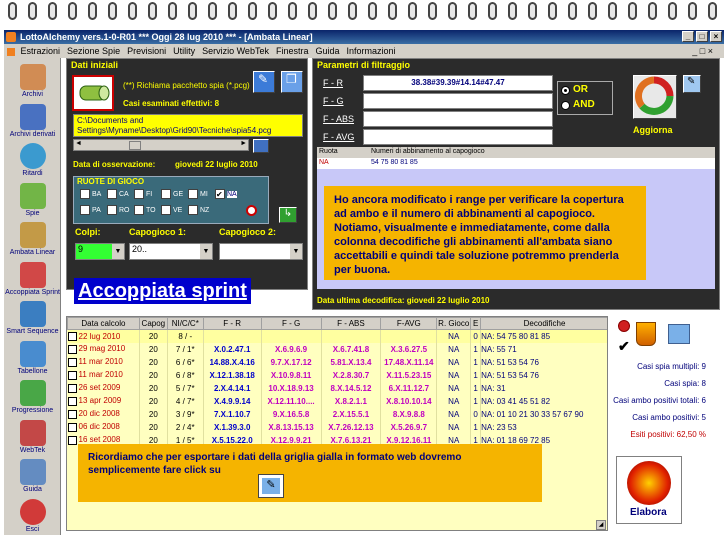 This screenshot has height=535, width=728. I want to click on spiral-ring, so click(232, 11).